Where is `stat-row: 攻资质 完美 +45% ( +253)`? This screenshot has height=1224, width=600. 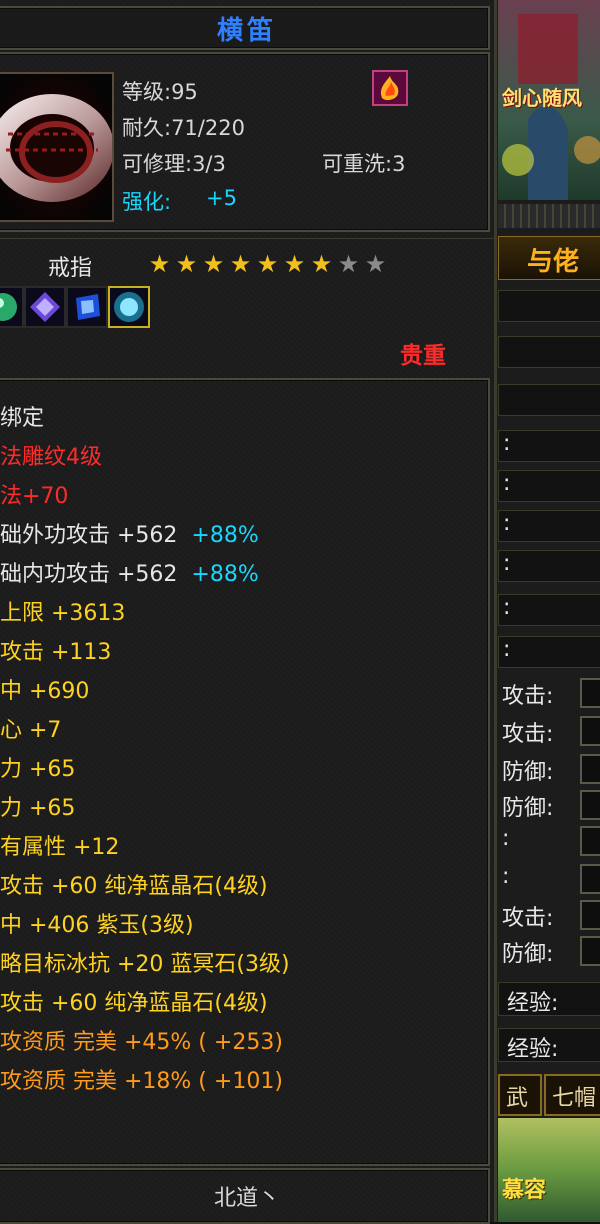
stat-row: 攻资质 完美 +45% ( +253) is located at coordinates (141, 1040).